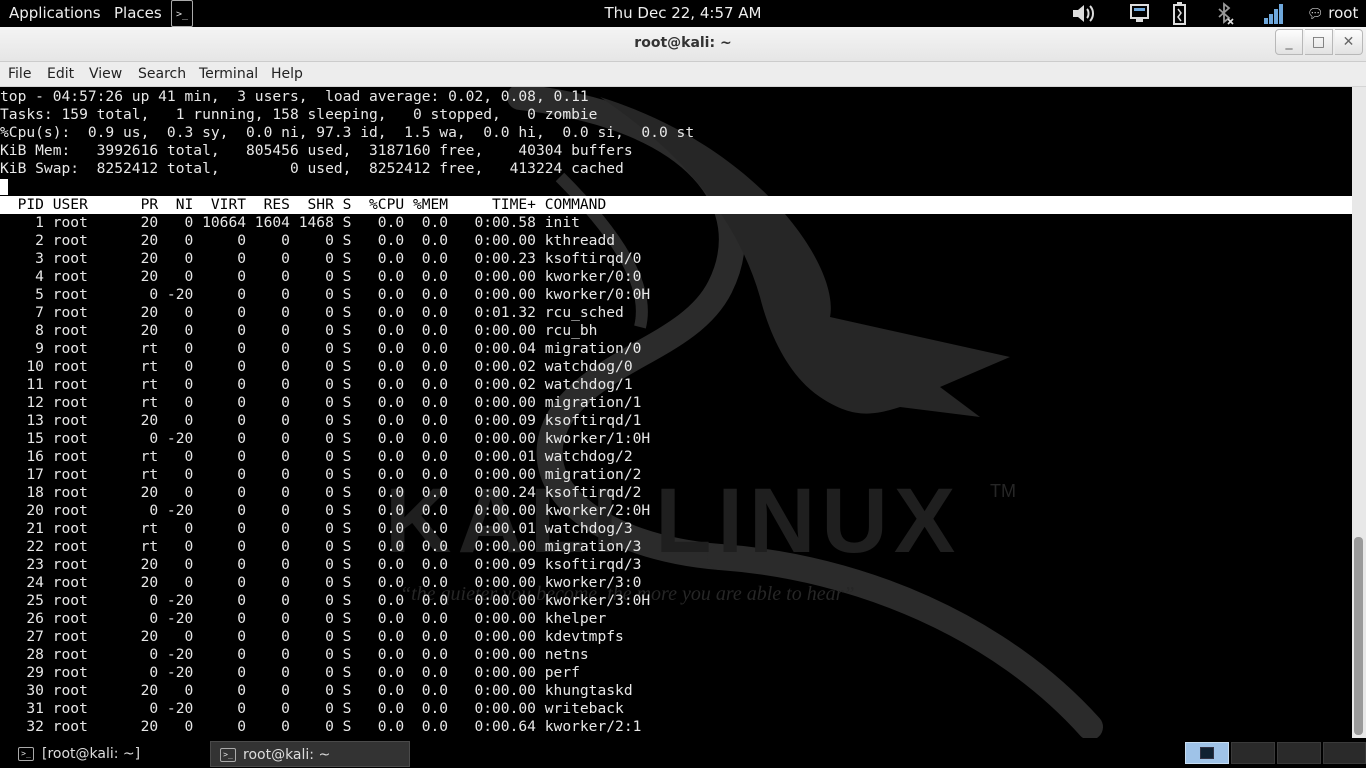 This screenshot has width=1366, height=768. Describe the element at coordinates (105, 74) in the screenshot. I see `menu-view: View` at that location.